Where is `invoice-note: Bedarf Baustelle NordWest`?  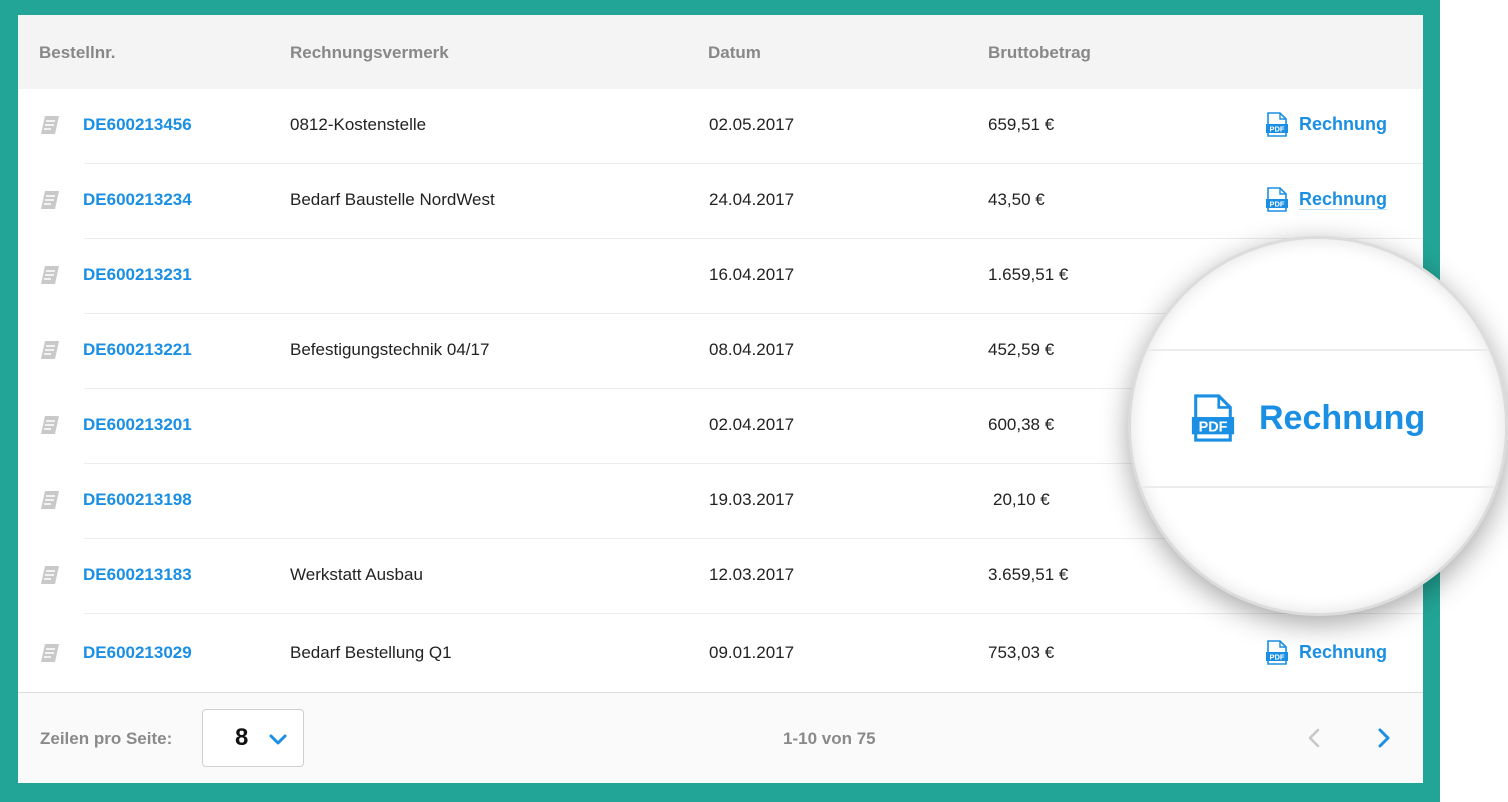
invoice-note: Bedarf Baustelle NordWest is located at coordinates (392, 199).